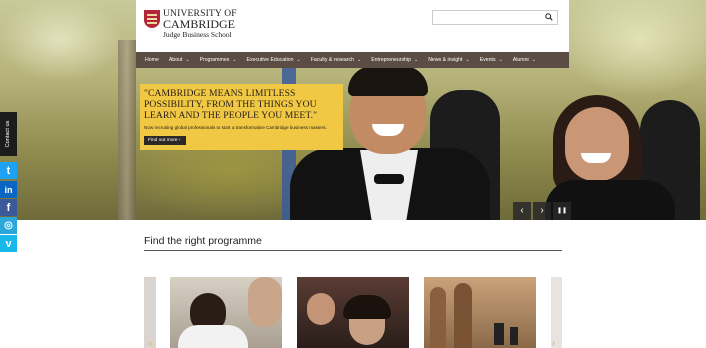 This screenshot has height=348, width=706. I want to click on search-box, so click(495, 17).